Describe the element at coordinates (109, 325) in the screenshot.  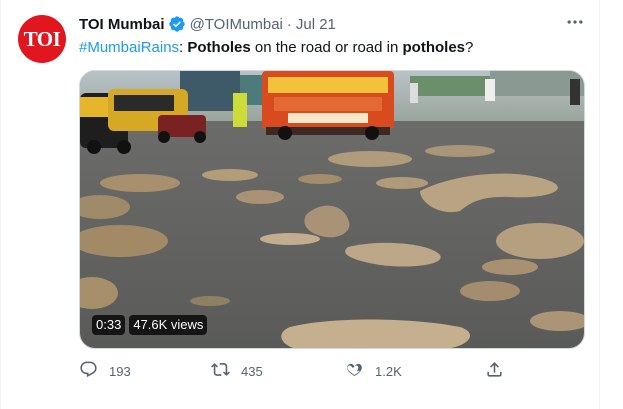
I see `video-duration: 0:33` at that location.